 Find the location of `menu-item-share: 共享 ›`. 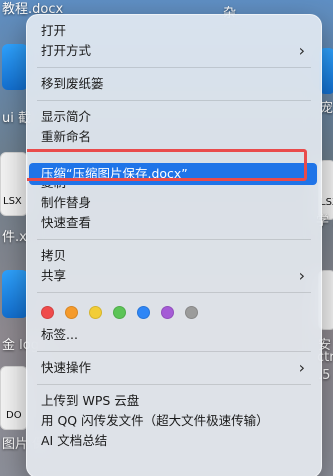

menu-item-share: 共享 › is located at coordinates (174, 276).